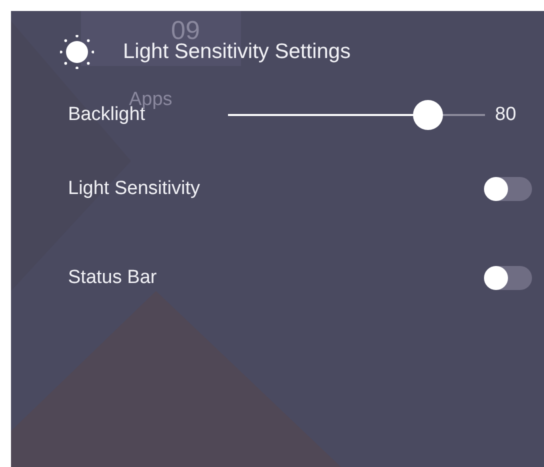  I want to click on setting-label: Status Bar, so click(113, 277).